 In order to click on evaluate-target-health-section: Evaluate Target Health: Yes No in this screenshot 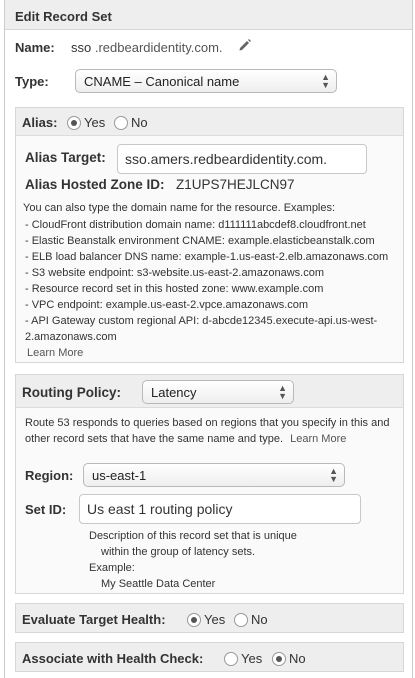, I will do `click(209, 618)`.